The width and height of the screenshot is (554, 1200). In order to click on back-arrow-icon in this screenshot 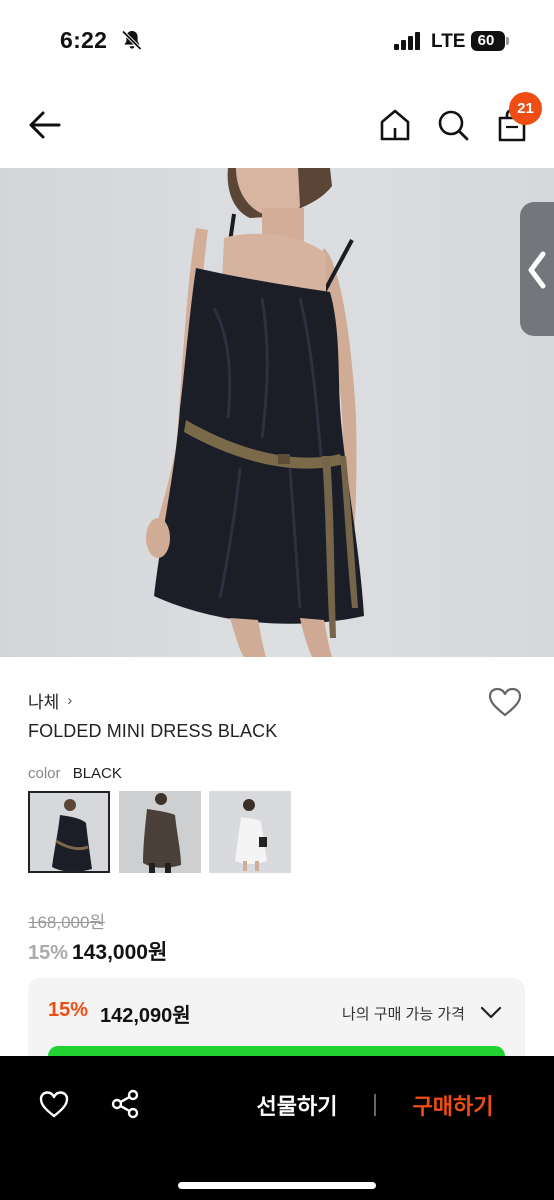, I will do `click(45, 125)`.